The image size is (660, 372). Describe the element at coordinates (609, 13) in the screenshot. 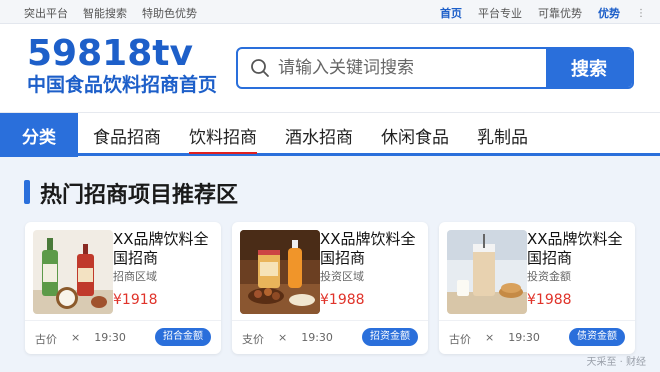

I see `topbar-advantage-link: 优势` at that location.